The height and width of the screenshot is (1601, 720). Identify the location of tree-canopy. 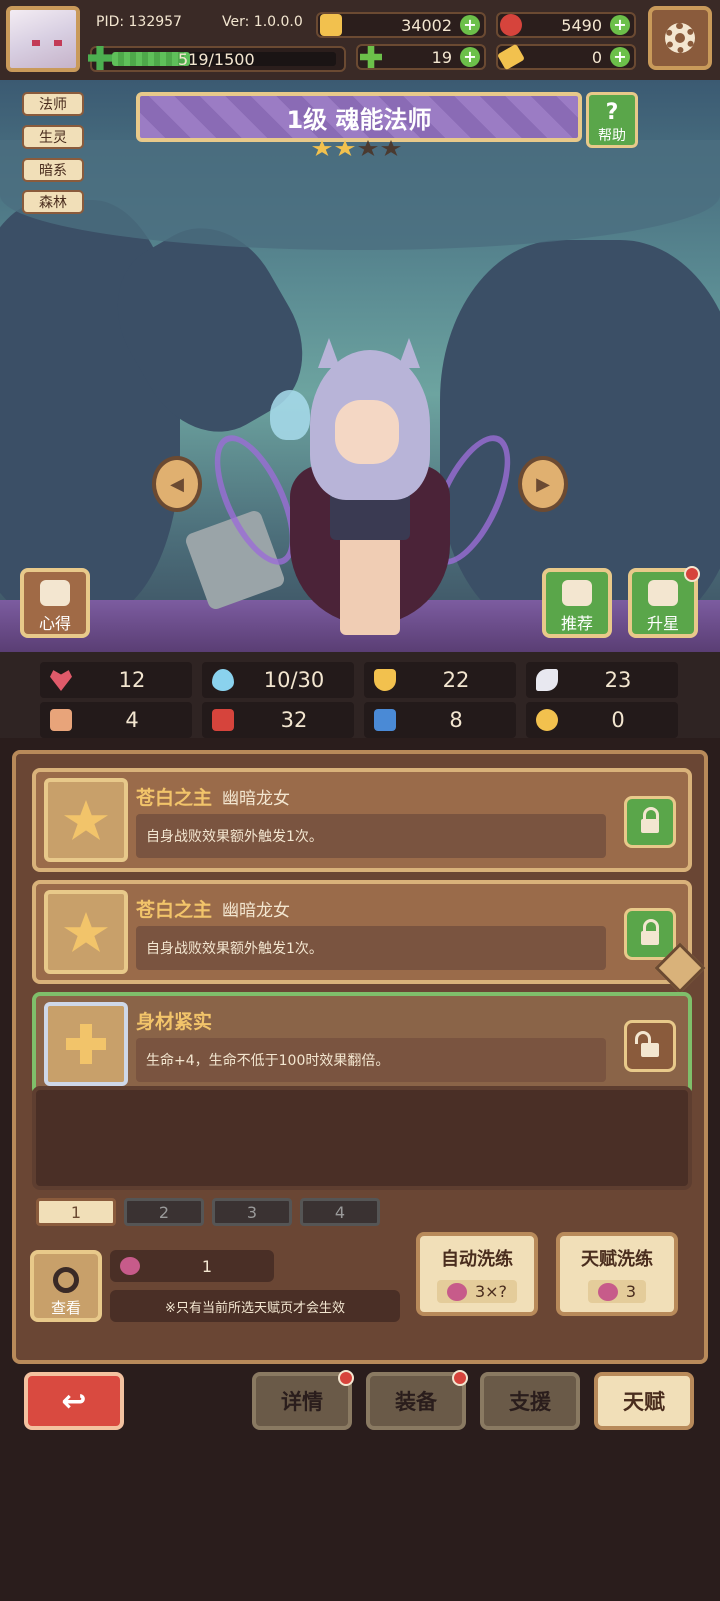
(360, 195).